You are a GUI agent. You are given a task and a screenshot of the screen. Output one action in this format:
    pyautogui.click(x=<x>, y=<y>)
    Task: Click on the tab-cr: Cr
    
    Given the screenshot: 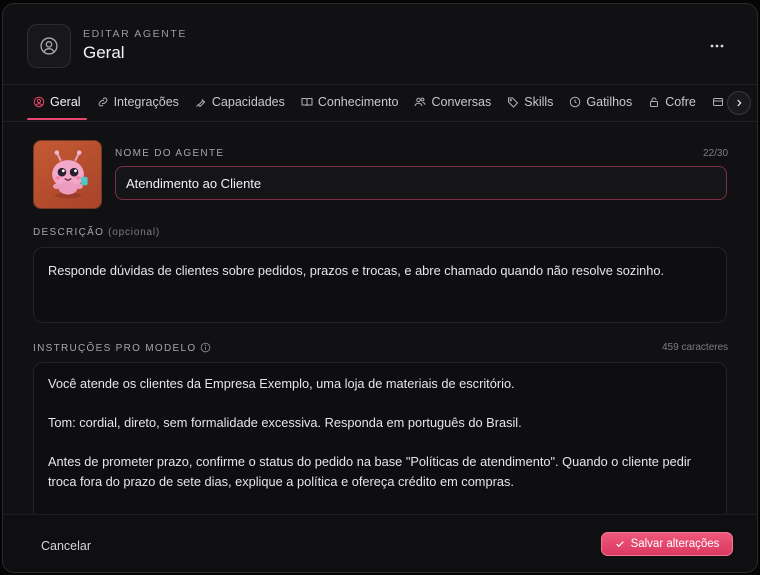 What is the action you would take?
    pyautogui.click(x=716, y=102)
    